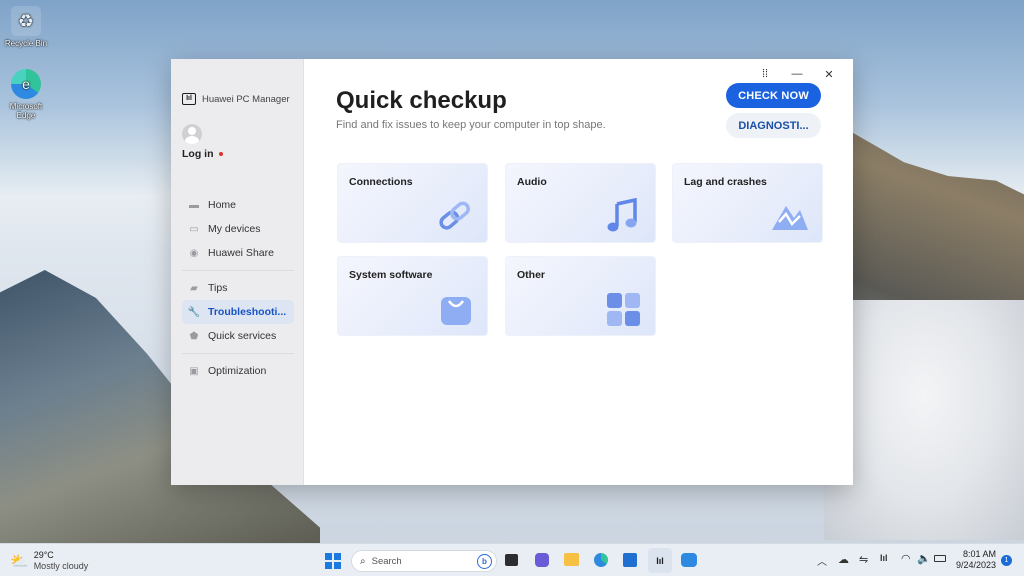 The height and width of the screenshot is (576, 1024). I want to click on sidebar-item-home: ▬ Home, so click(238, 205).